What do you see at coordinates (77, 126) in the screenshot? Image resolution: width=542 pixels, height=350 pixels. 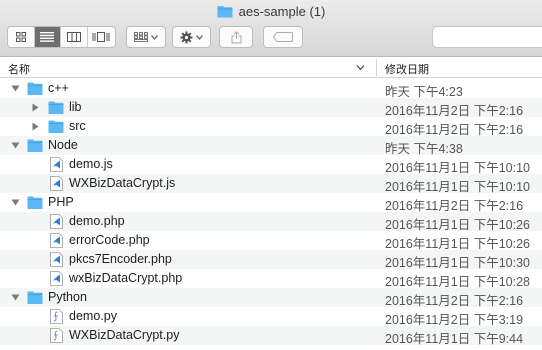 I see `item-name: src` at bounding box center [77, 126].